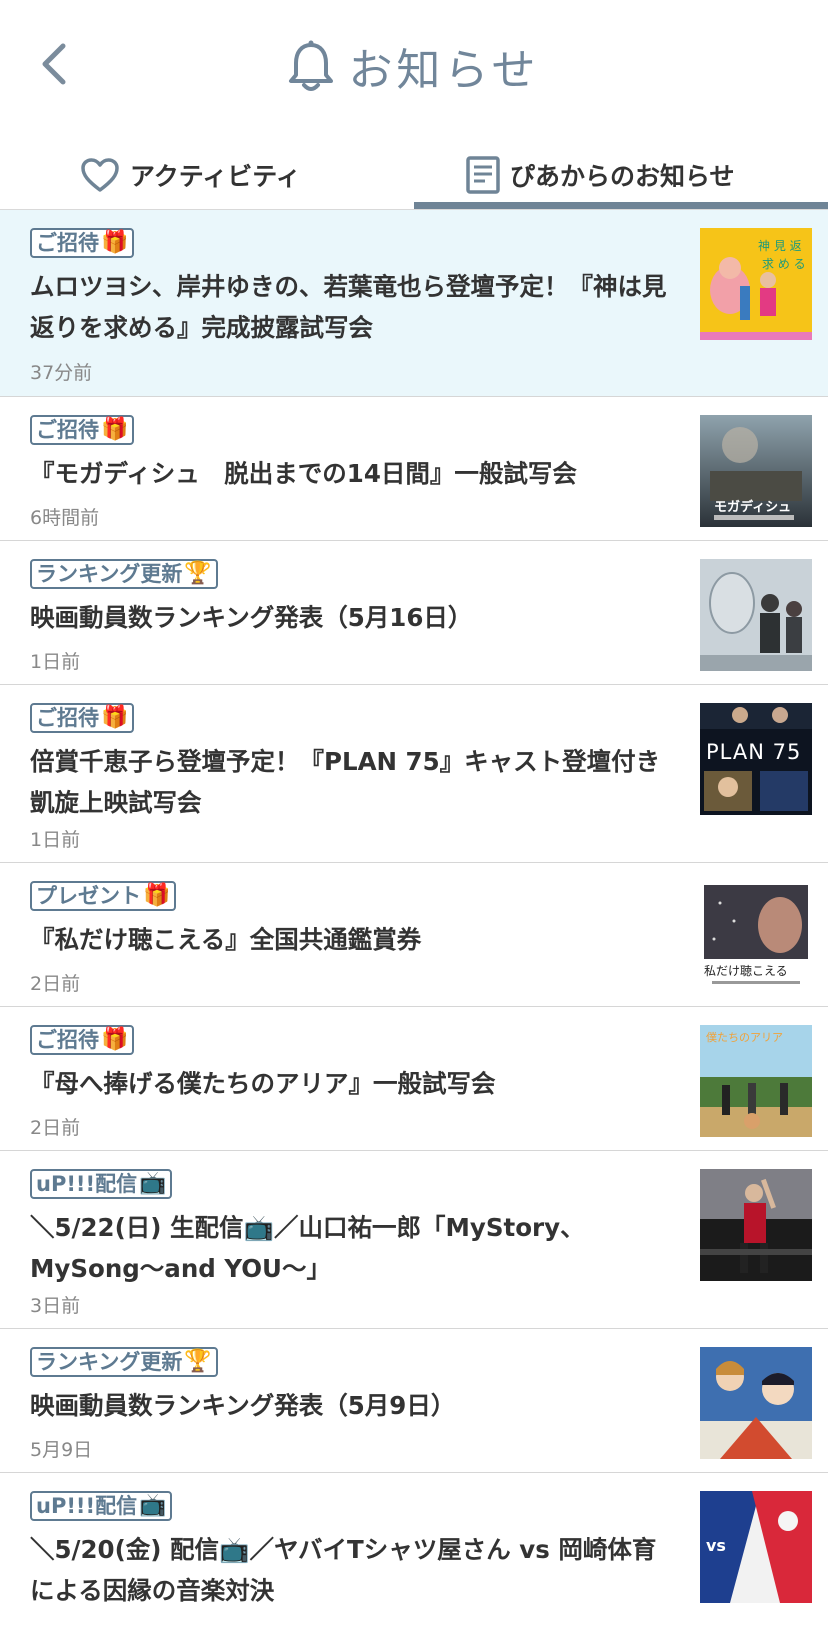 This screenshot has width=828, height=1646. I want to click on tab-pia-news: ぴあからのお知らせ, so click(600, 175).